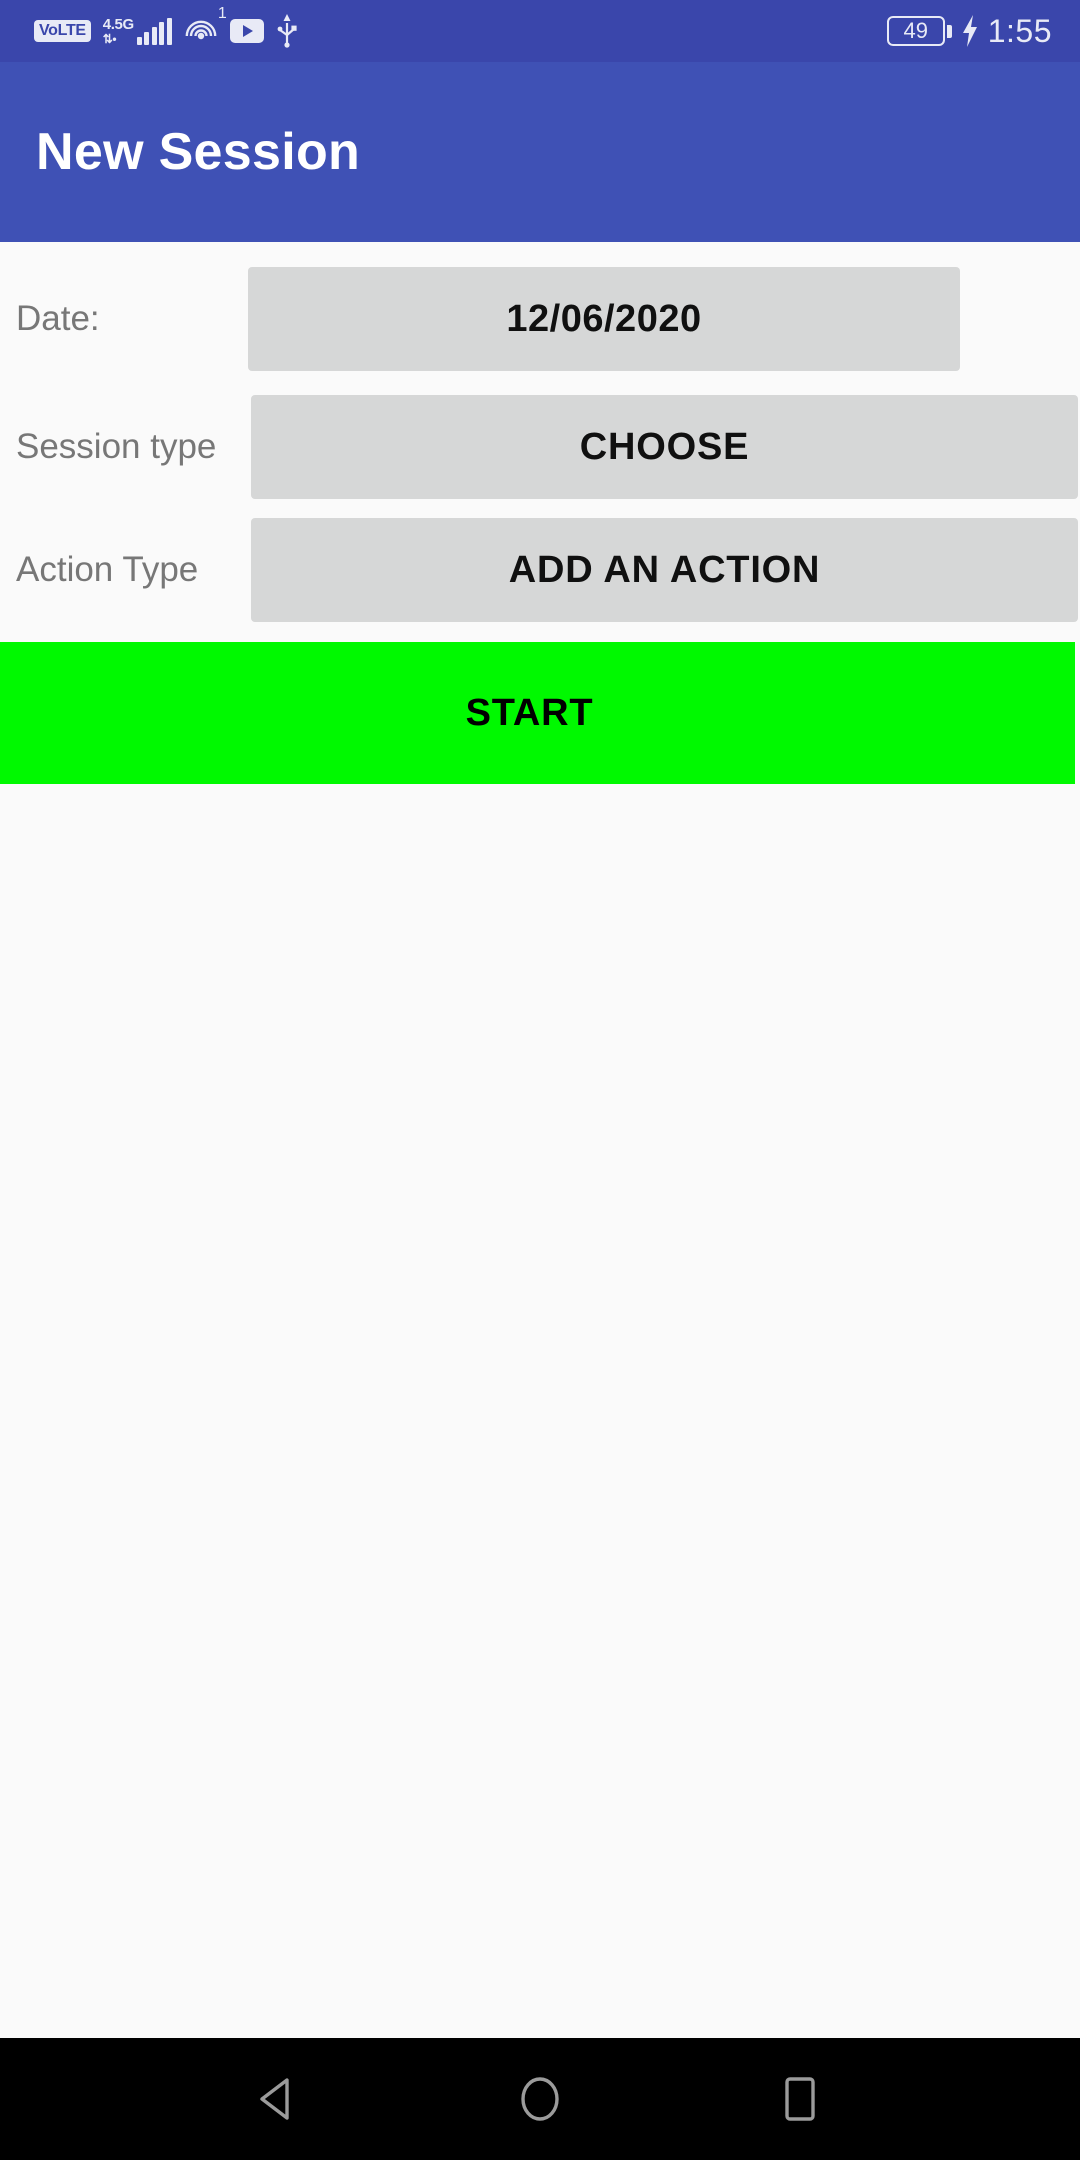 Image resolution: width=1080 pixels, height=2160 pixels. Describe the element at coordinates (246, 31) in the screenshot. I see `youtube-icon` at that location.